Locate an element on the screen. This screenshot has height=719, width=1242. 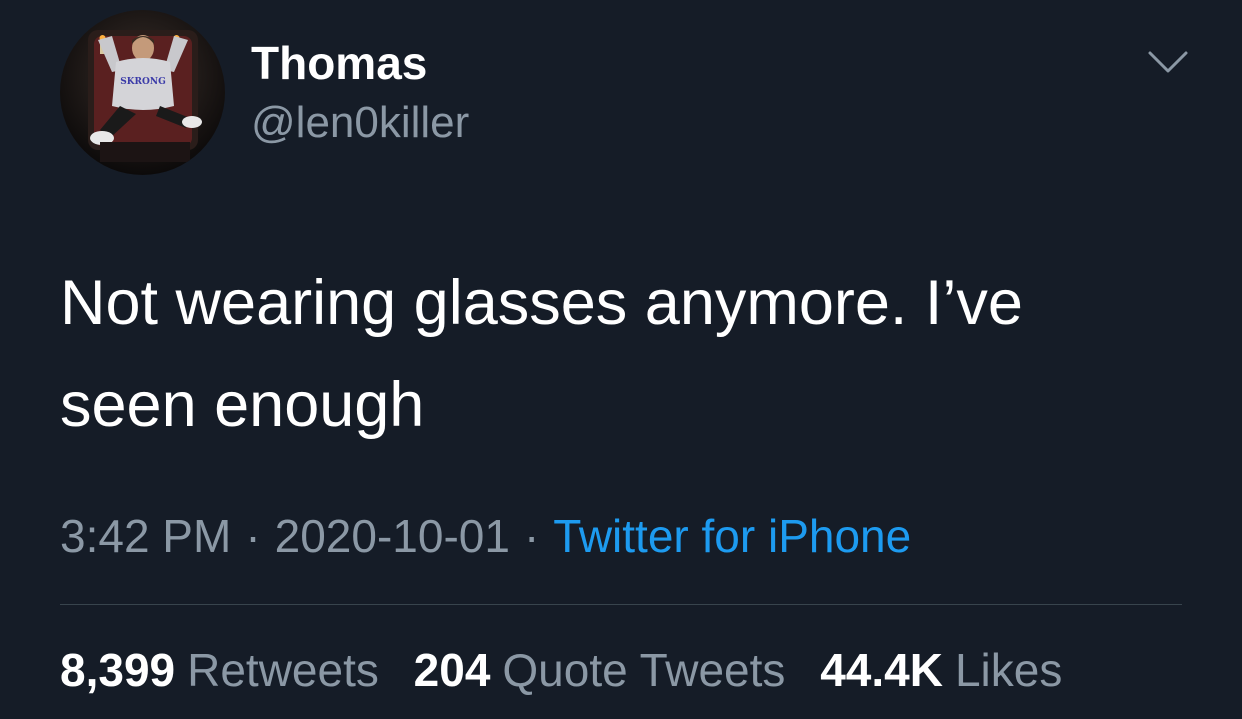
chevron-down-icon is located at coordinates (1168, 62).